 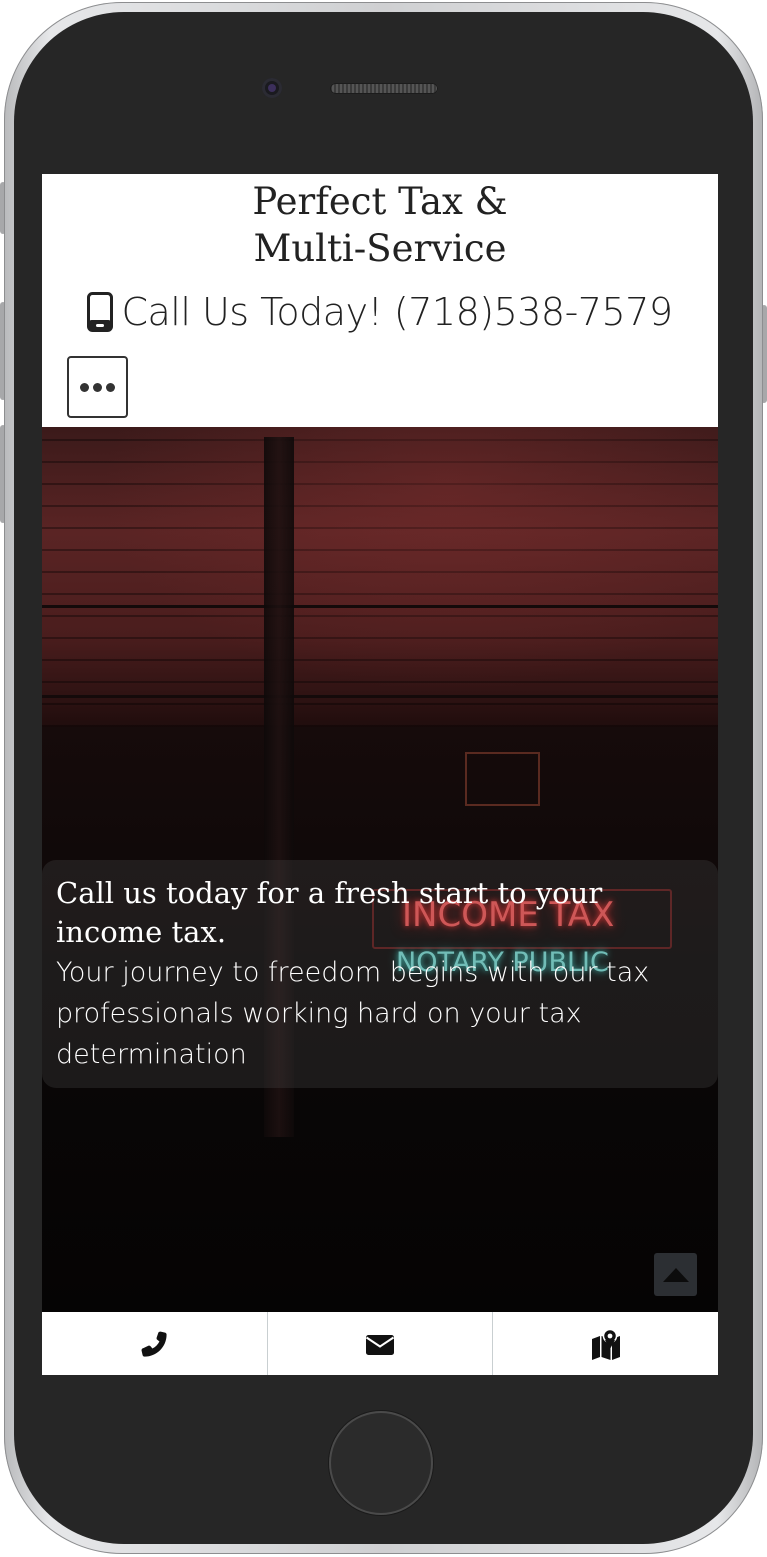 I want to click on scroll-to-top-button, so click(x=675, y=1274).